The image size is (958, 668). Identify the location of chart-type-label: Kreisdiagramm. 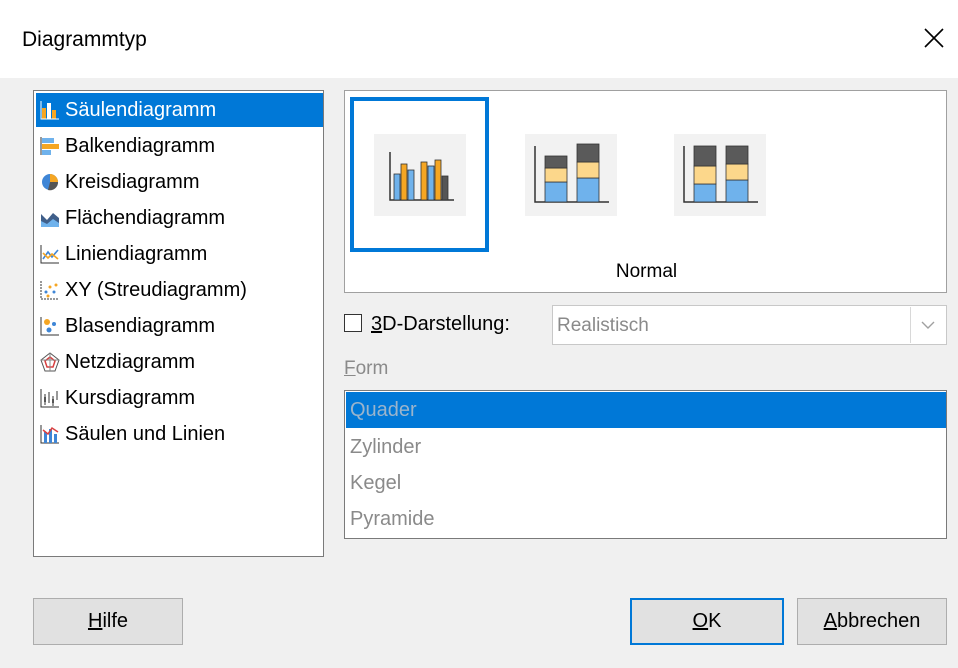
(132, 181).